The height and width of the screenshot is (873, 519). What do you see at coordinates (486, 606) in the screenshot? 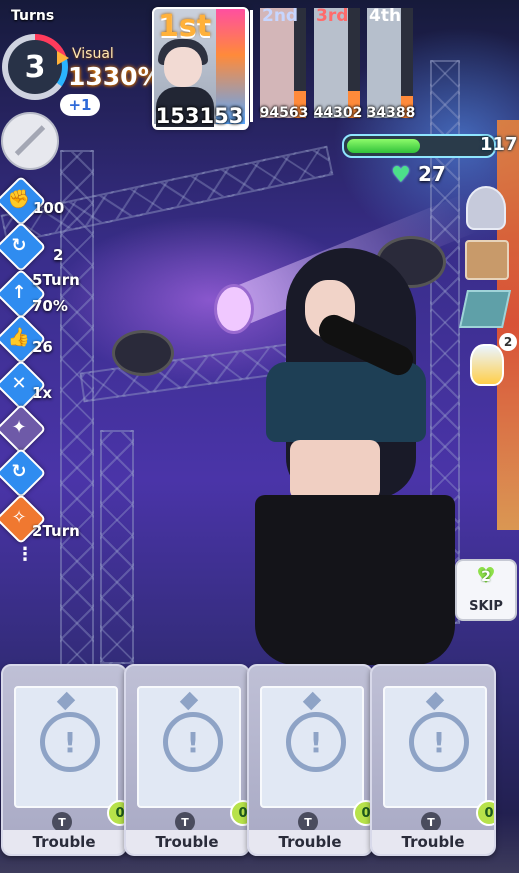
I see `skip-label: SKIP` at bounding box center [486, 606].